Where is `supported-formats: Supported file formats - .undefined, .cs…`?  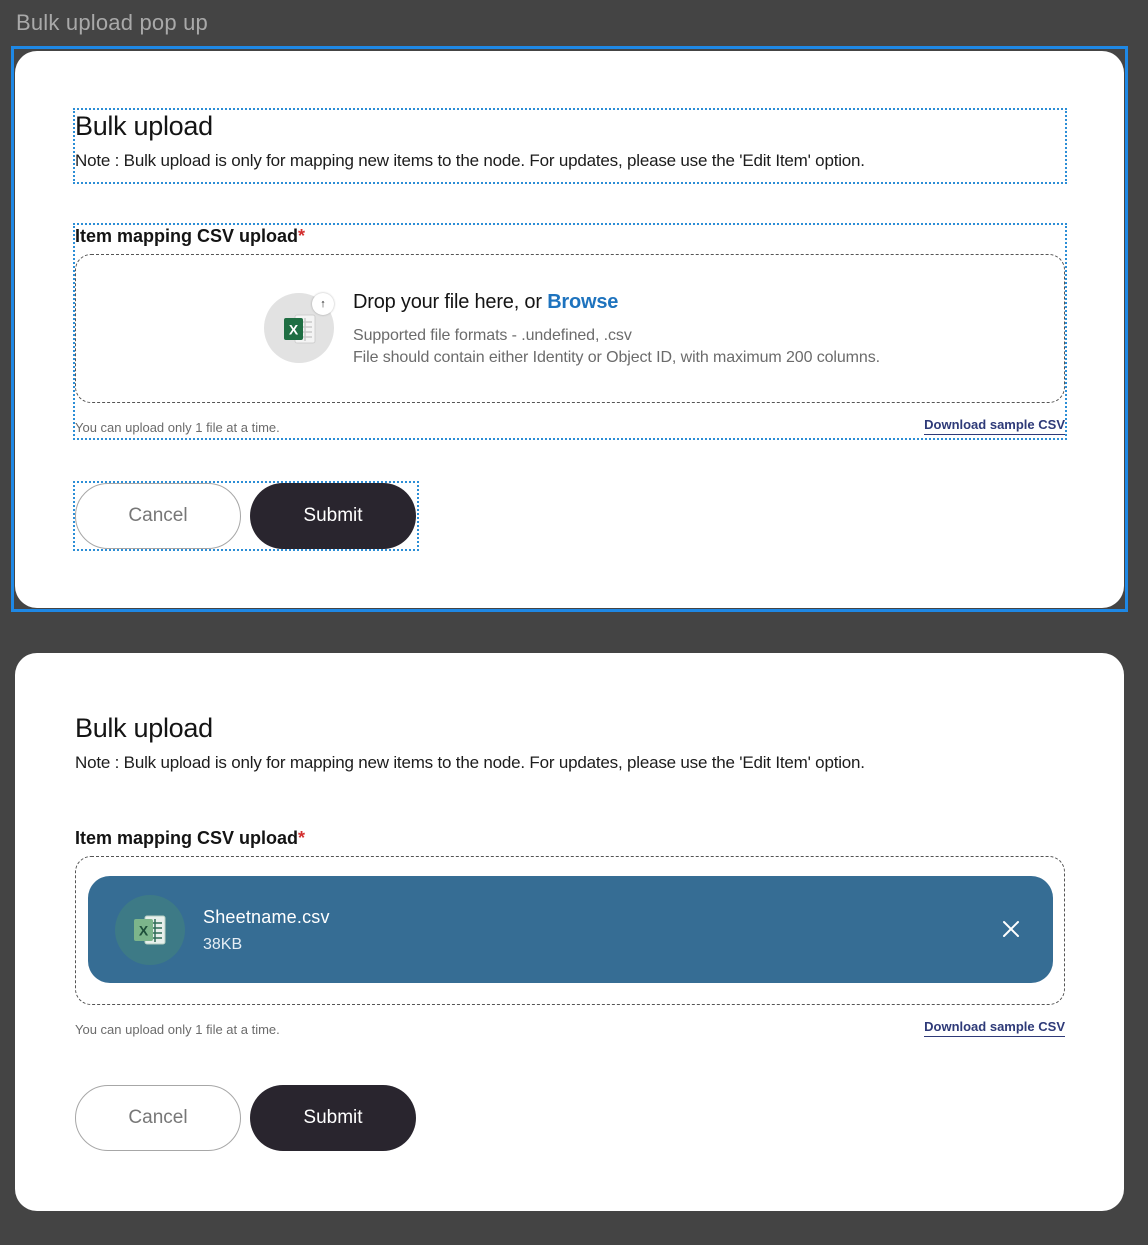
supported-formats: Supported file formats - .undefined, .cs… is located at coordinates (492, 335).